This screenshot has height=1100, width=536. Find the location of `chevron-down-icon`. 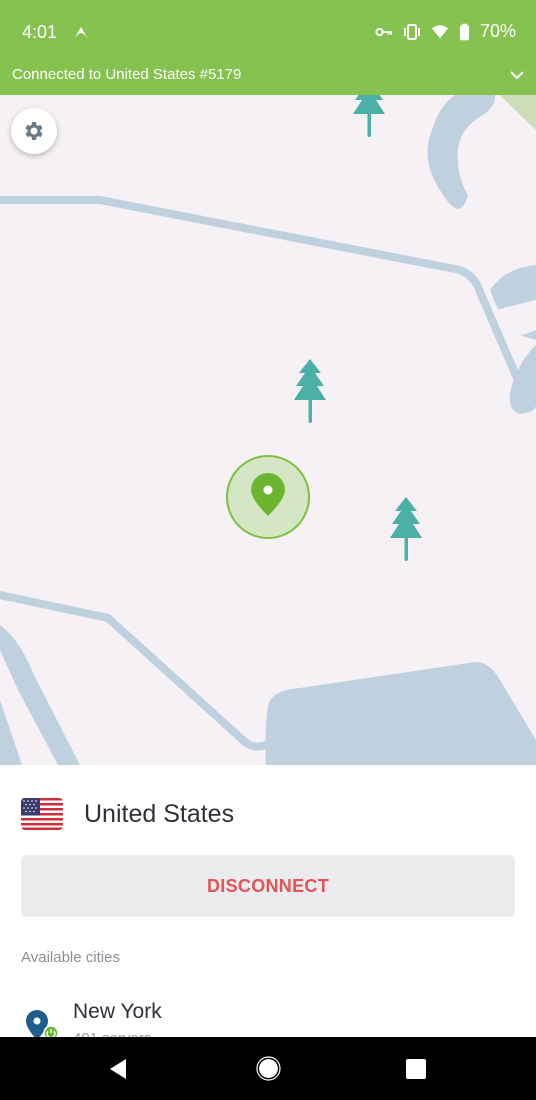

chevron-down-icon is located at coordinates (517, 75).